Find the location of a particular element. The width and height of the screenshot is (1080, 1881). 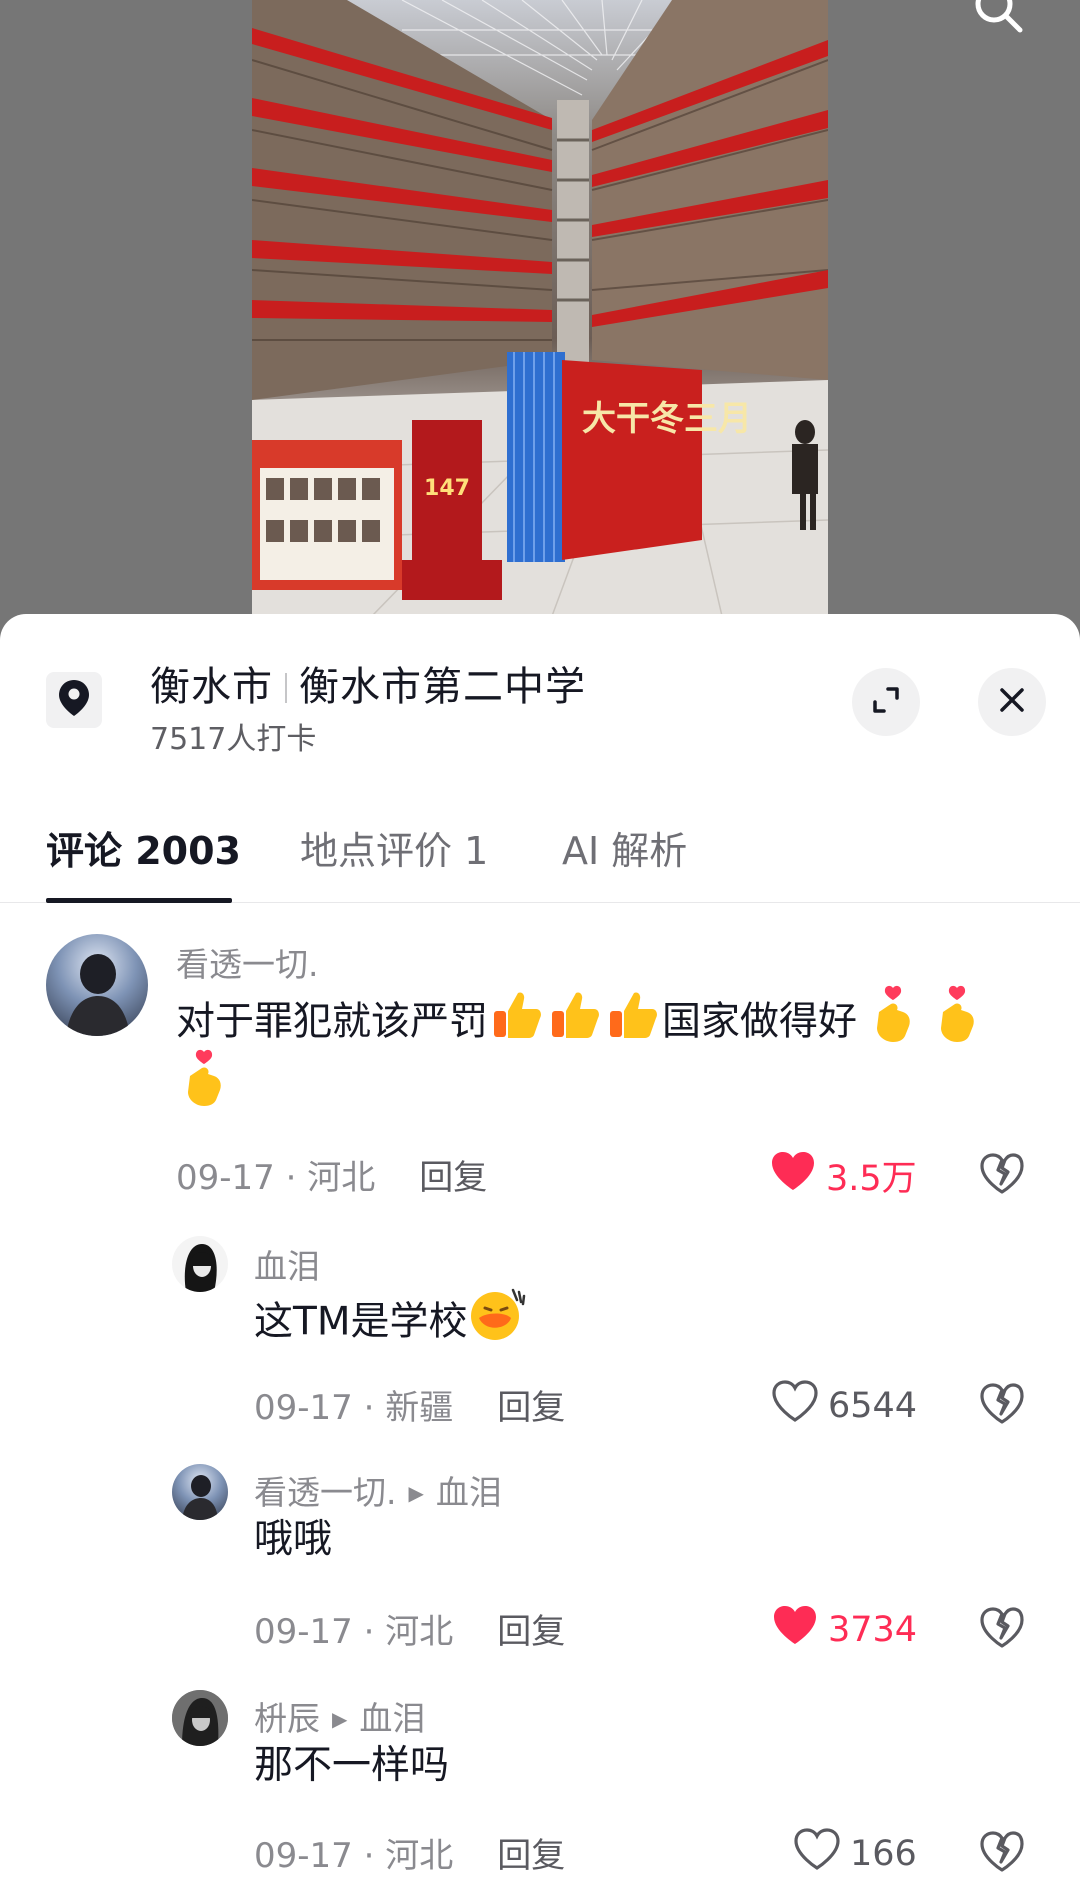

expand-icon is located at coordinates (886, 702).